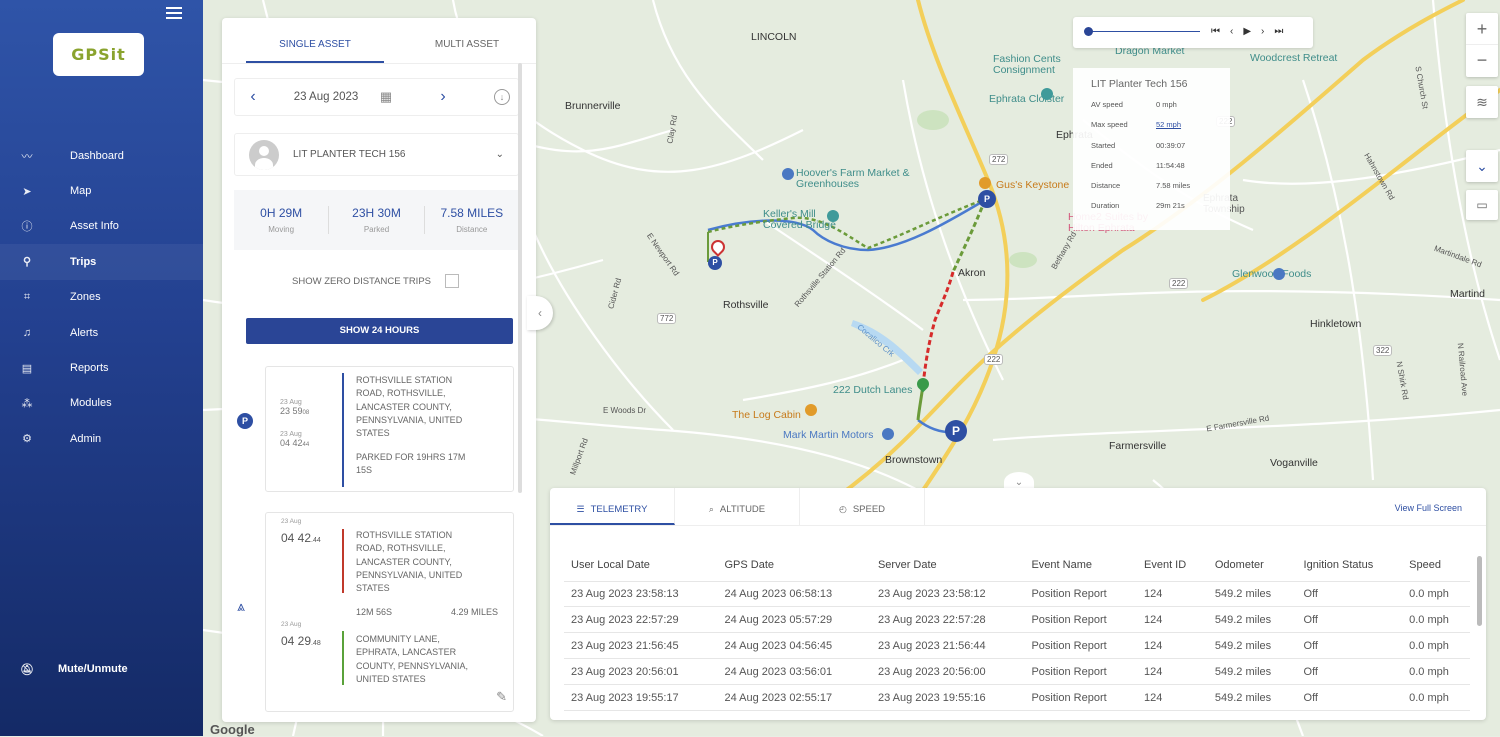 The height and width of the screenshot is (737, 1500). I want to click on step-forward-icon: ›, so click(1262, 31).